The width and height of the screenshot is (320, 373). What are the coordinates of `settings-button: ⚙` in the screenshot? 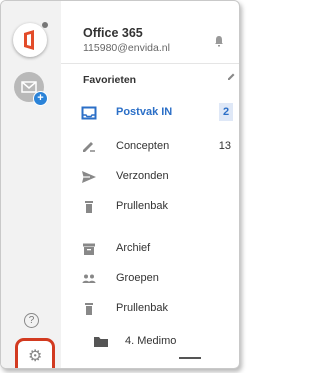 It's located at (35, 353).